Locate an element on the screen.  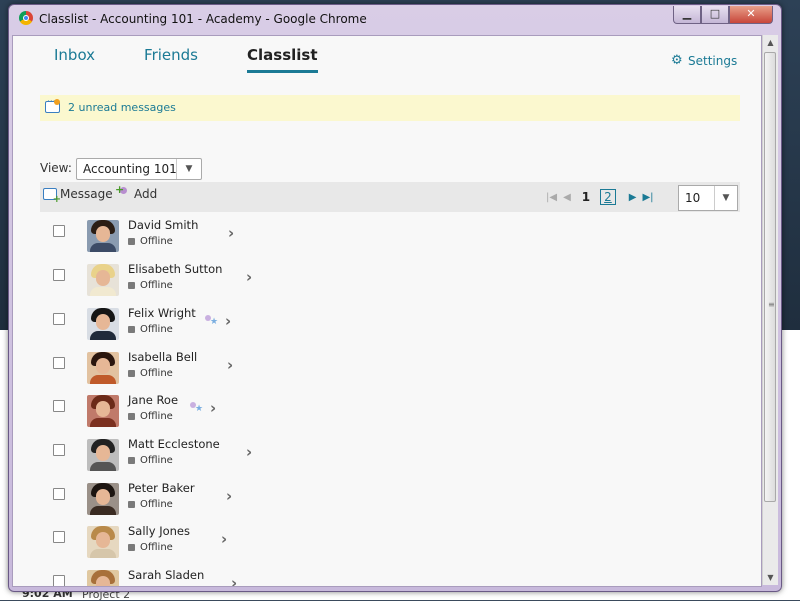
last-page-icon: ▶| is located at coordinates (647, 197).